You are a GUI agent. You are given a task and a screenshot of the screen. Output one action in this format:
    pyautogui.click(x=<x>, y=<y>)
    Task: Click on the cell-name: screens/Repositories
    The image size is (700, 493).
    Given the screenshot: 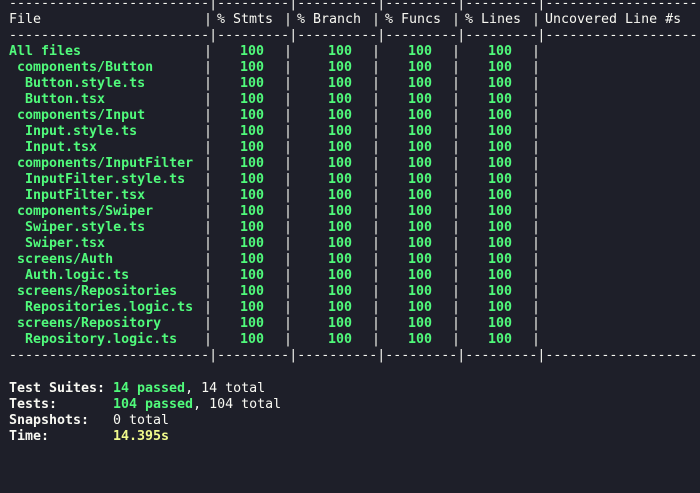 What is the action you would take?
    pyautogui.click(x=93, y=291)
    